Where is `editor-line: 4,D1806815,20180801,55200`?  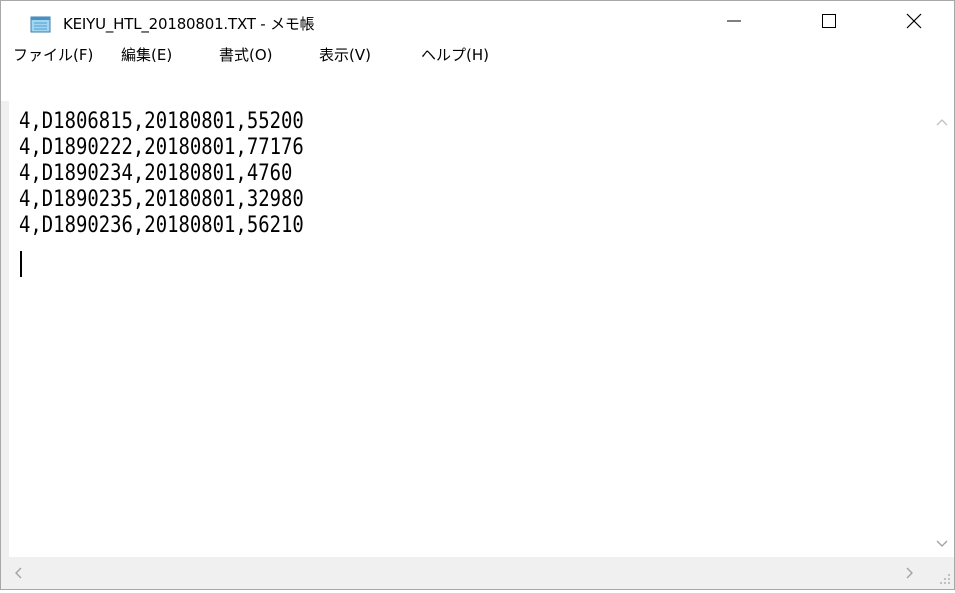
editor-line: 4,D1806815,20180801,55200 is located at coordinates (161, 121).